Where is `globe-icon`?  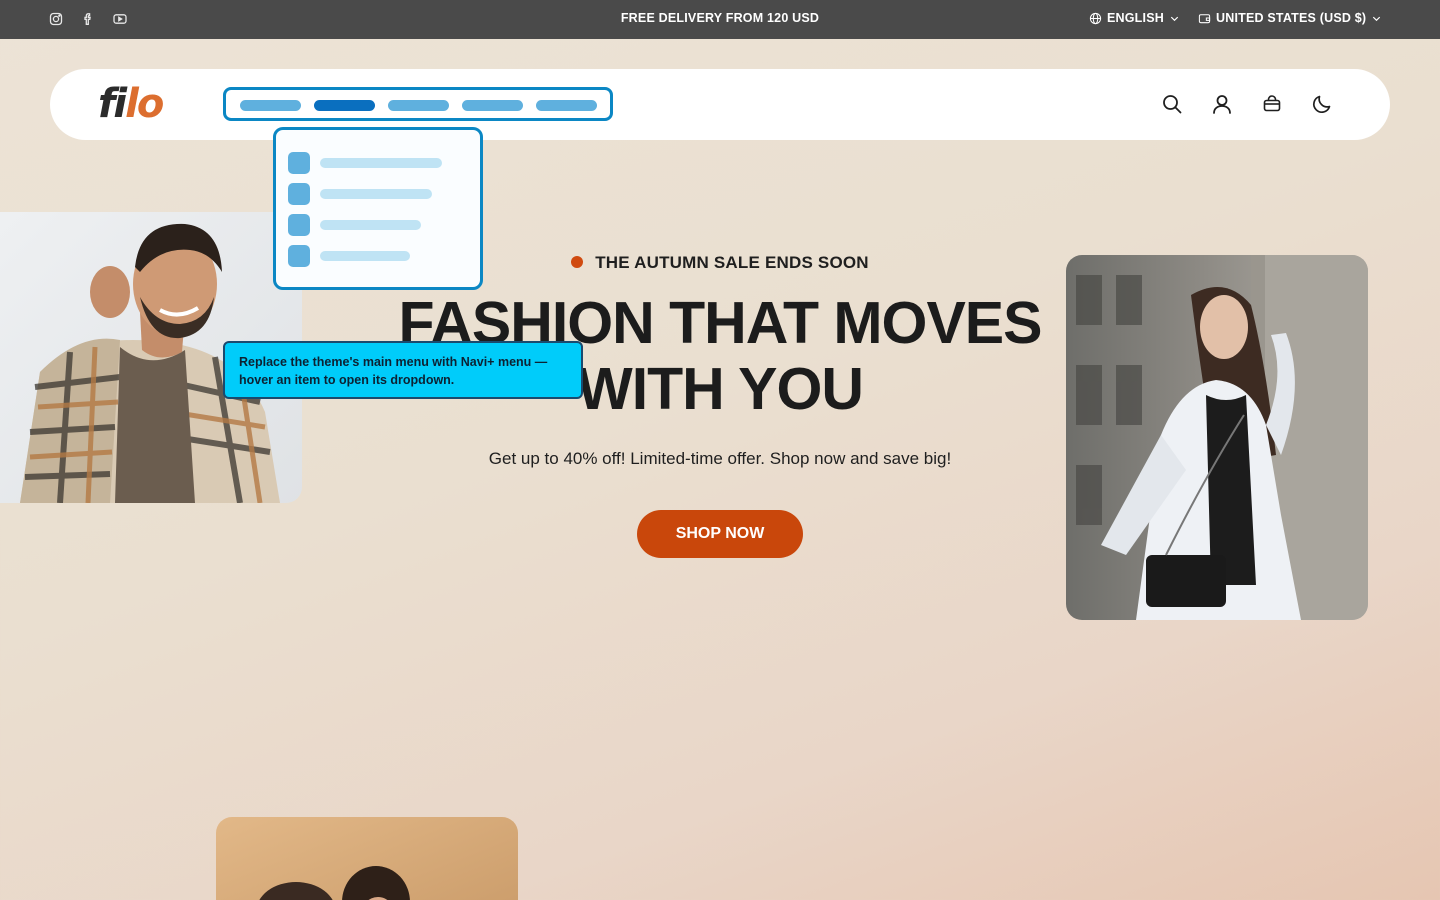 globe-icon is located at coordinates (1095, 18).